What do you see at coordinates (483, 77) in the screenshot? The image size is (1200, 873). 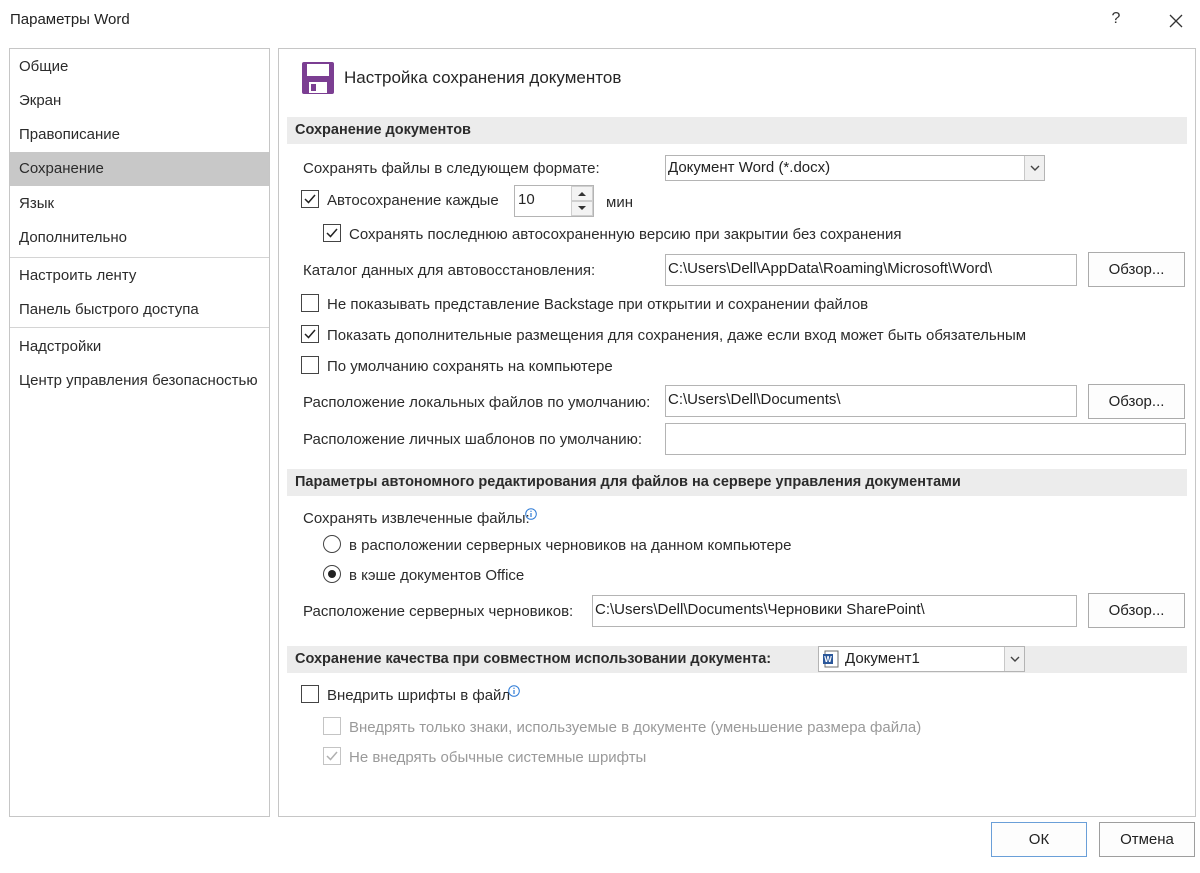 I see `page-title: Настройка сохранения документов` at bounding box center [483, 77].